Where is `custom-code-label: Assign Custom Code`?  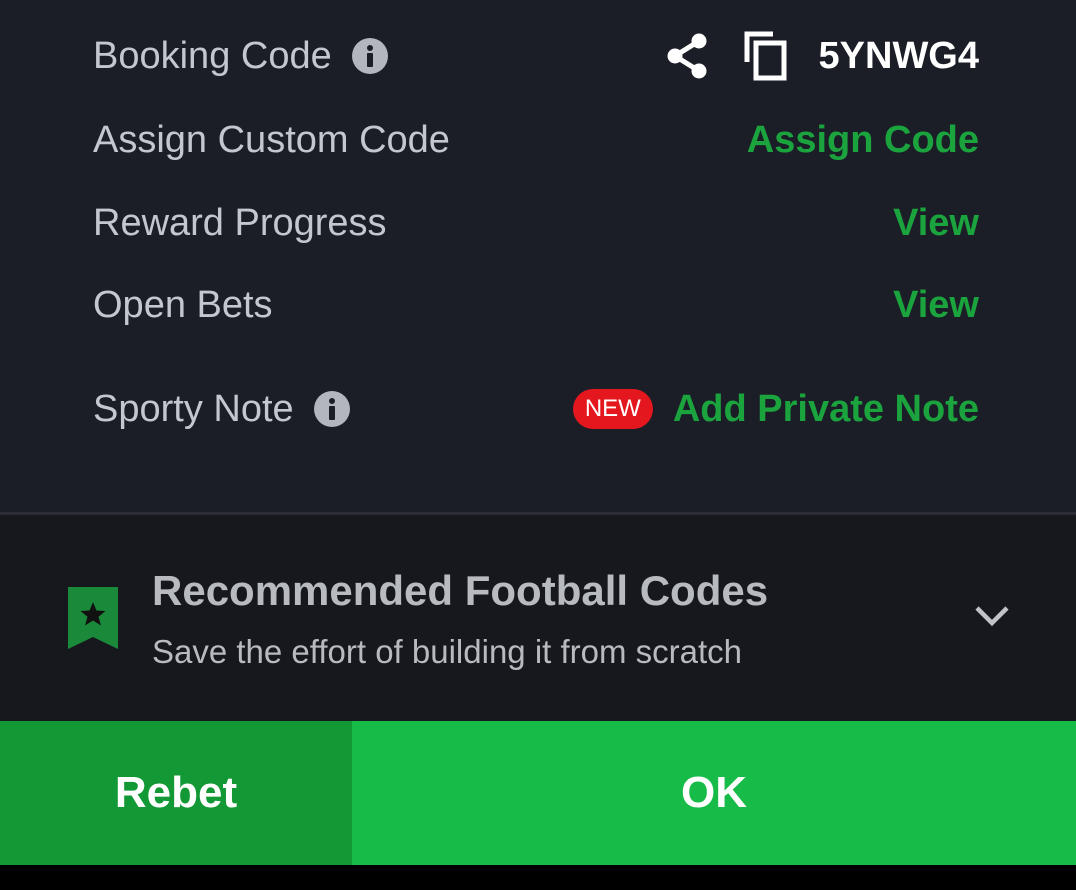
custom-code-label: Assign Custom Code is located at coordinates (271, 139).